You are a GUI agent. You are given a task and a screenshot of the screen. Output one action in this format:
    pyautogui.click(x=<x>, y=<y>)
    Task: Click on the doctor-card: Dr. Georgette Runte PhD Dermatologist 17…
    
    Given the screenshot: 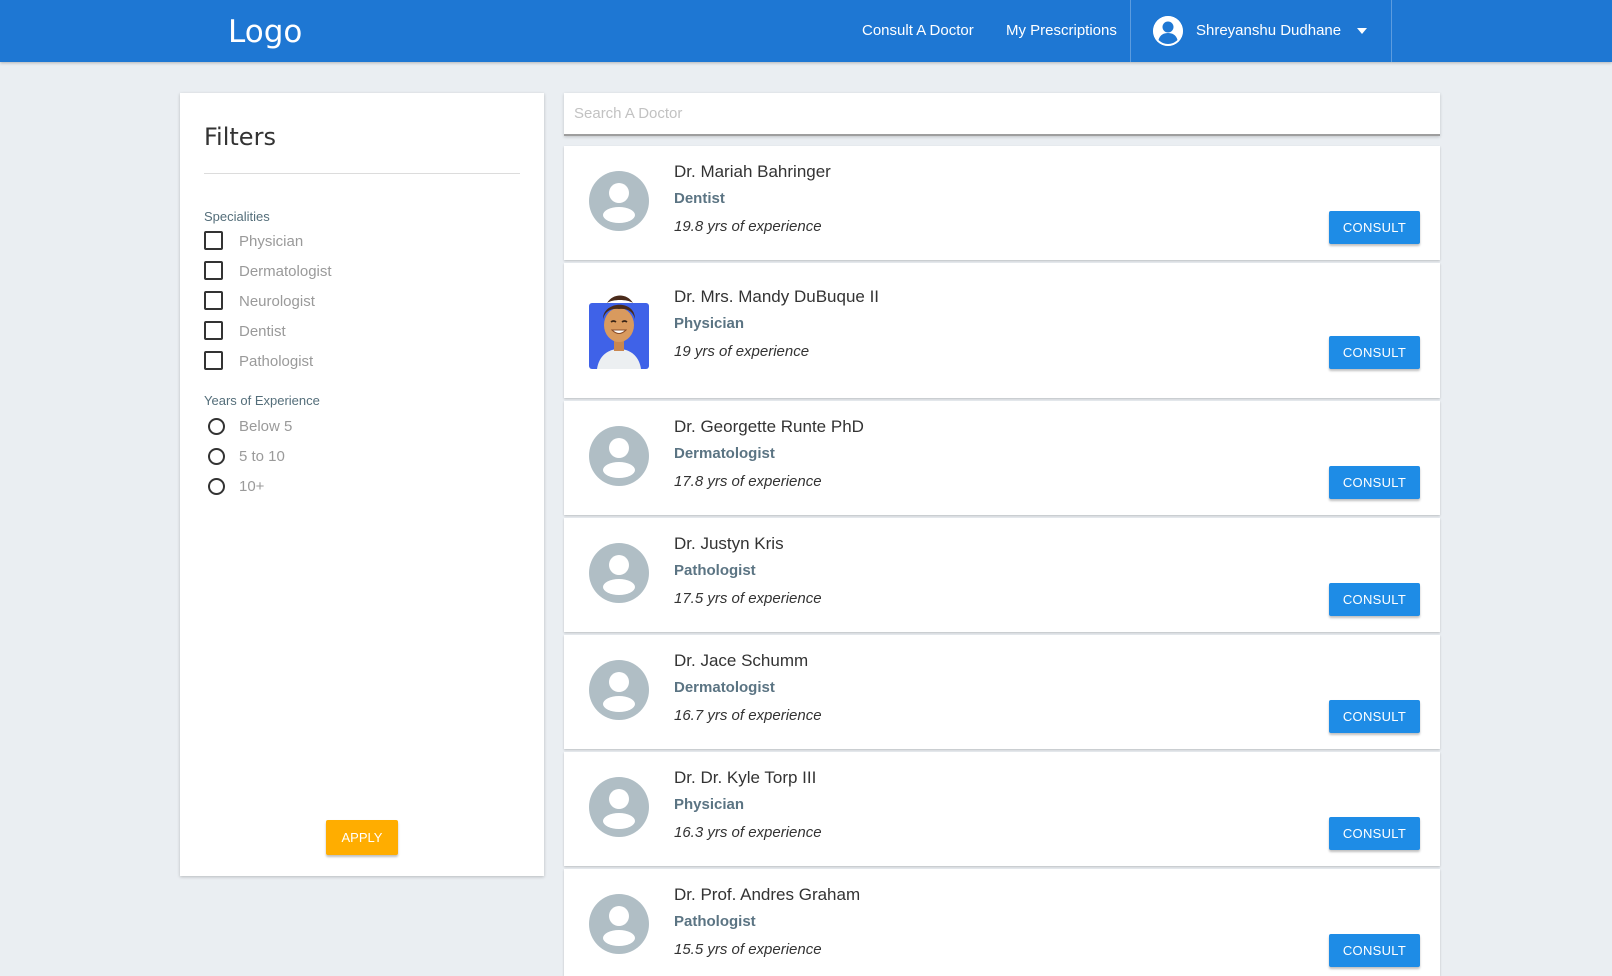 What is the action you would take?
    pyautogui.click(x=1002, y=458)
    